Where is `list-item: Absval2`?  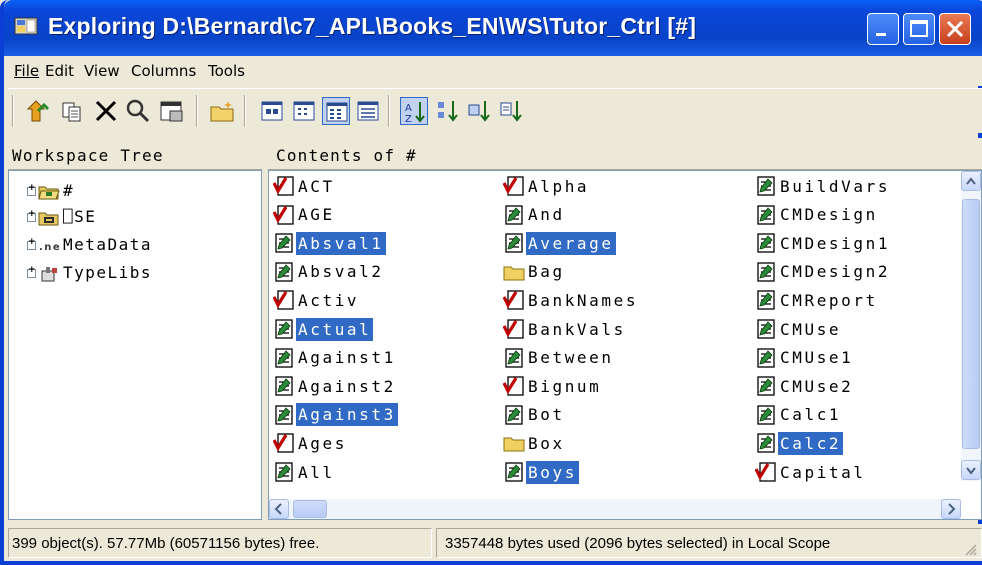
list-item: Absval2 is located at coordinates (329, 274).